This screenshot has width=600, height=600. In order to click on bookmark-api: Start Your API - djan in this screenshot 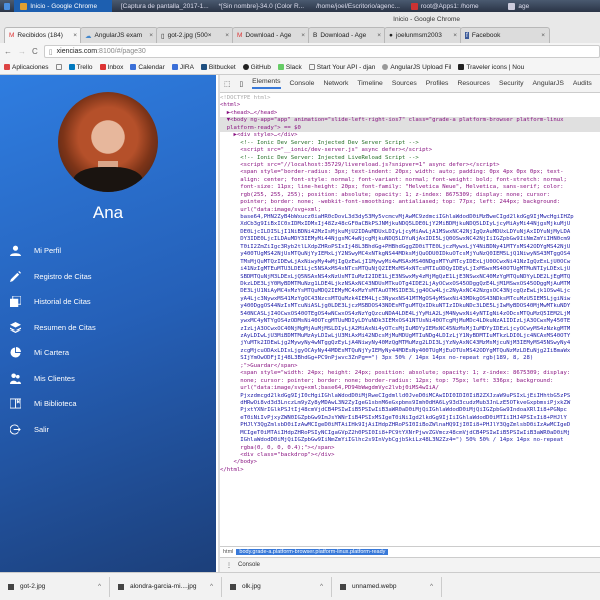, I will do `click(341, 67)`.